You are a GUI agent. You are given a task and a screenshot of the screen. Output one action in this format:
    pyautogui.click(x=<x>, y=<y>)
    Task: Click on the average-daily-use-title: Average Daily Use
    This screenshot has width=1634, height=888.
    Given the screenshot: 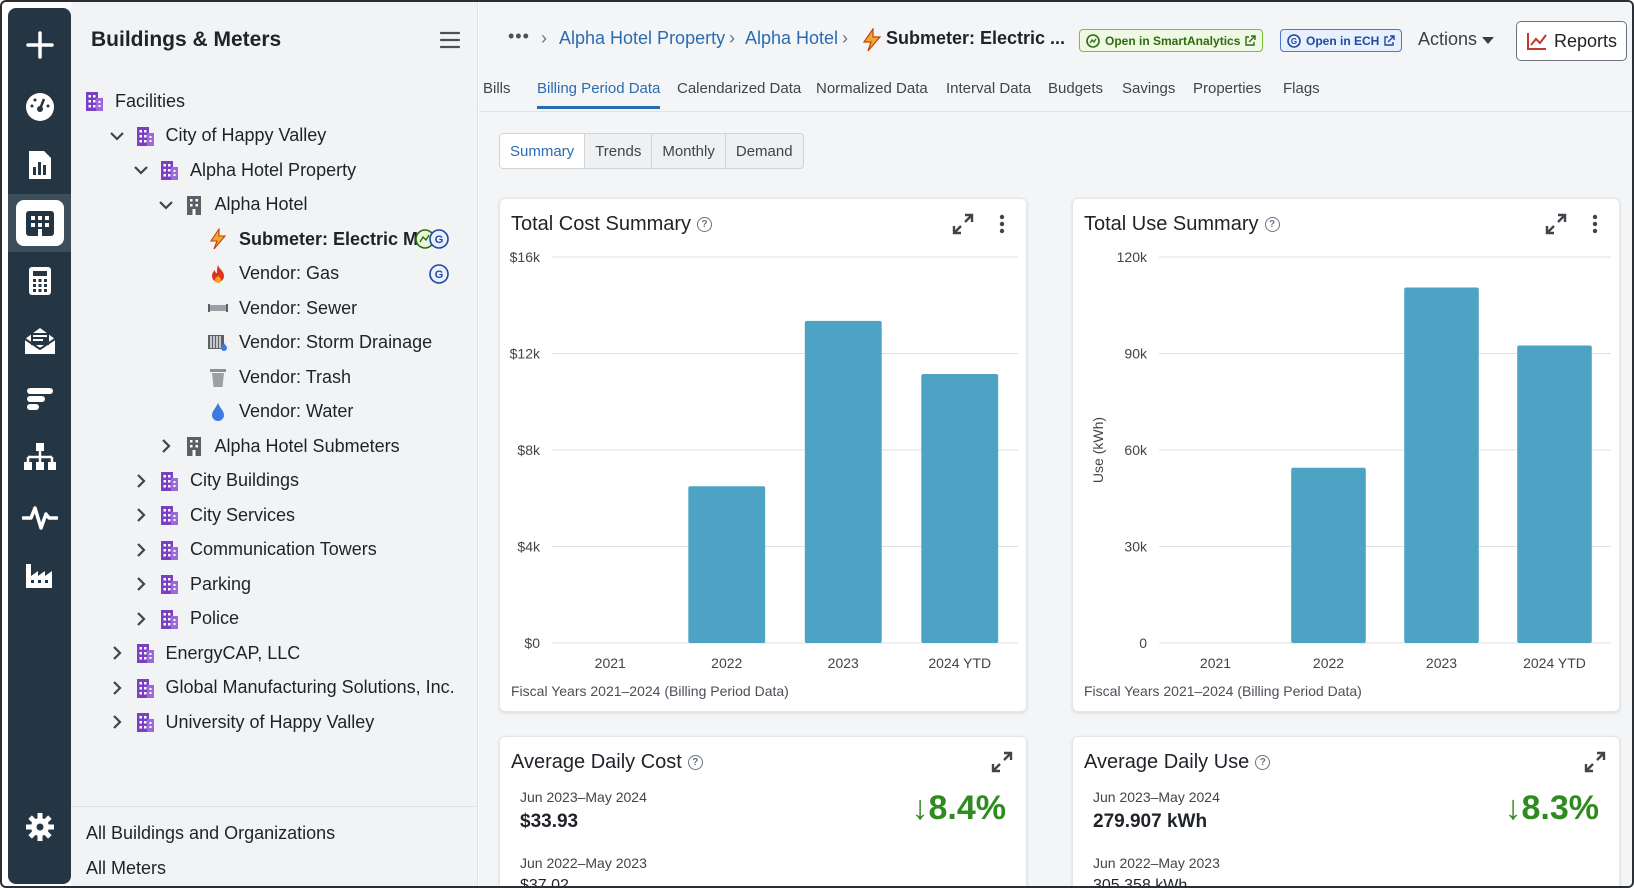 What is the action you would take?
    pyautogui.click(x=1167, y=762)
    